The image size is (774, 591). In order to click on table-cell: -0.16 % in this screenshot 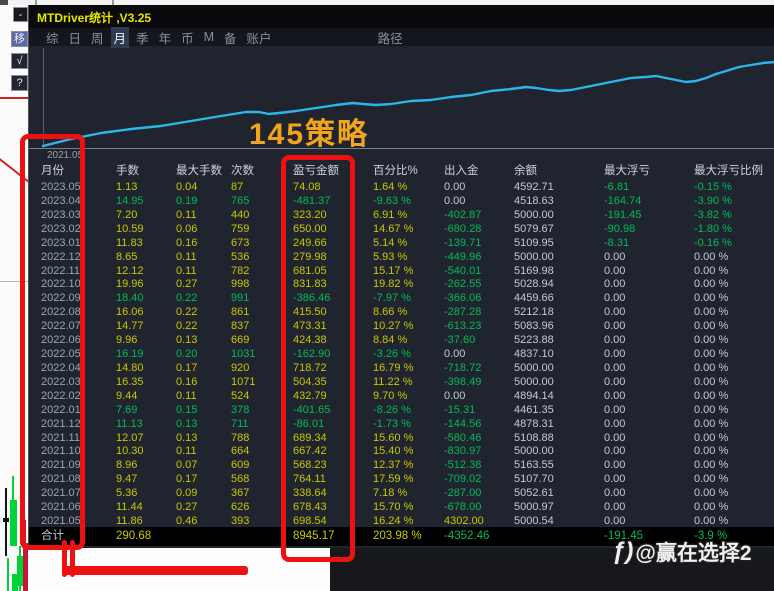, I will do `click(713, 242)`.